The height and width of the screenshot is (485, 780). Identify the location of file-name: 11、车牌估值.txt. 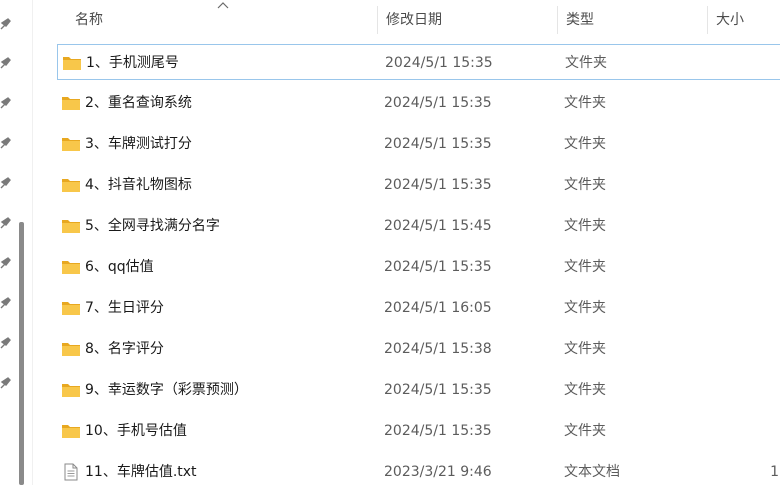
(141, 472).